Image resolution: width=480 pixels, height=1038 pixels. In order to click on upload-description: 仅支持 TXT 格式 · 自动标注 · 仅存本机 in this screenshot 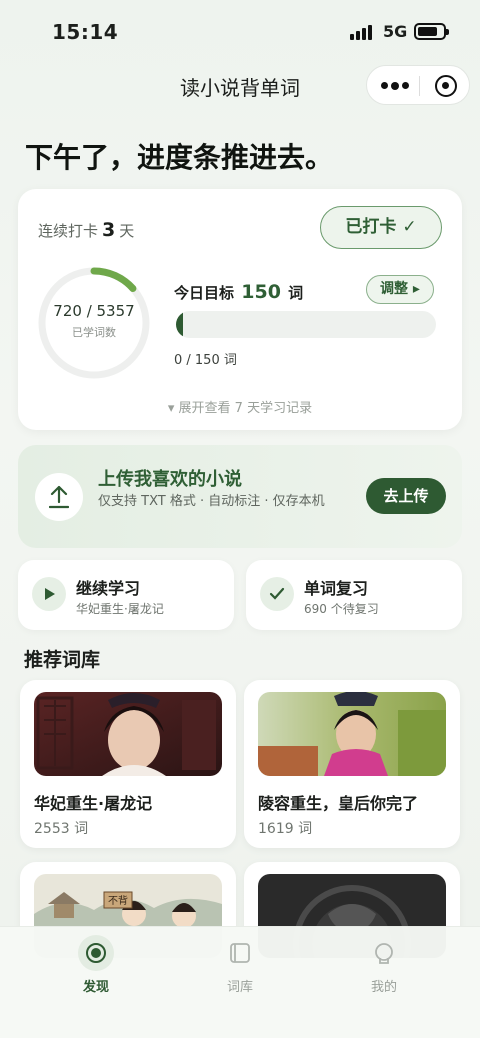, I will do `click(211, 501)`.